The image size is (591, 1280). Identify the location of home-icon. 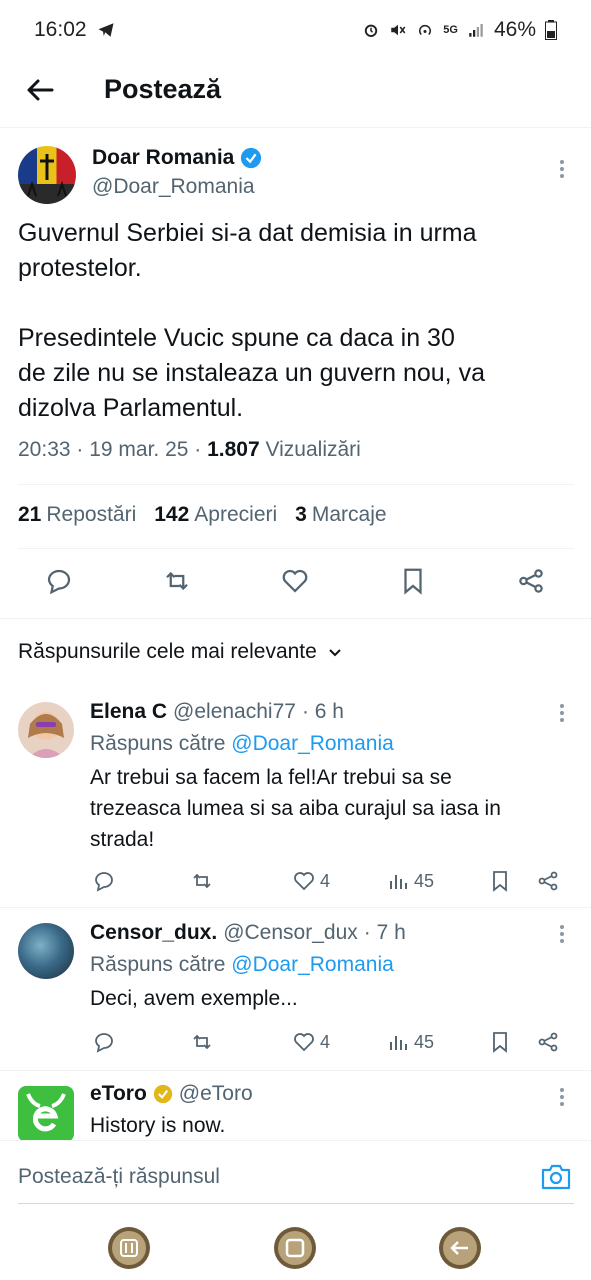
(295, 1248).